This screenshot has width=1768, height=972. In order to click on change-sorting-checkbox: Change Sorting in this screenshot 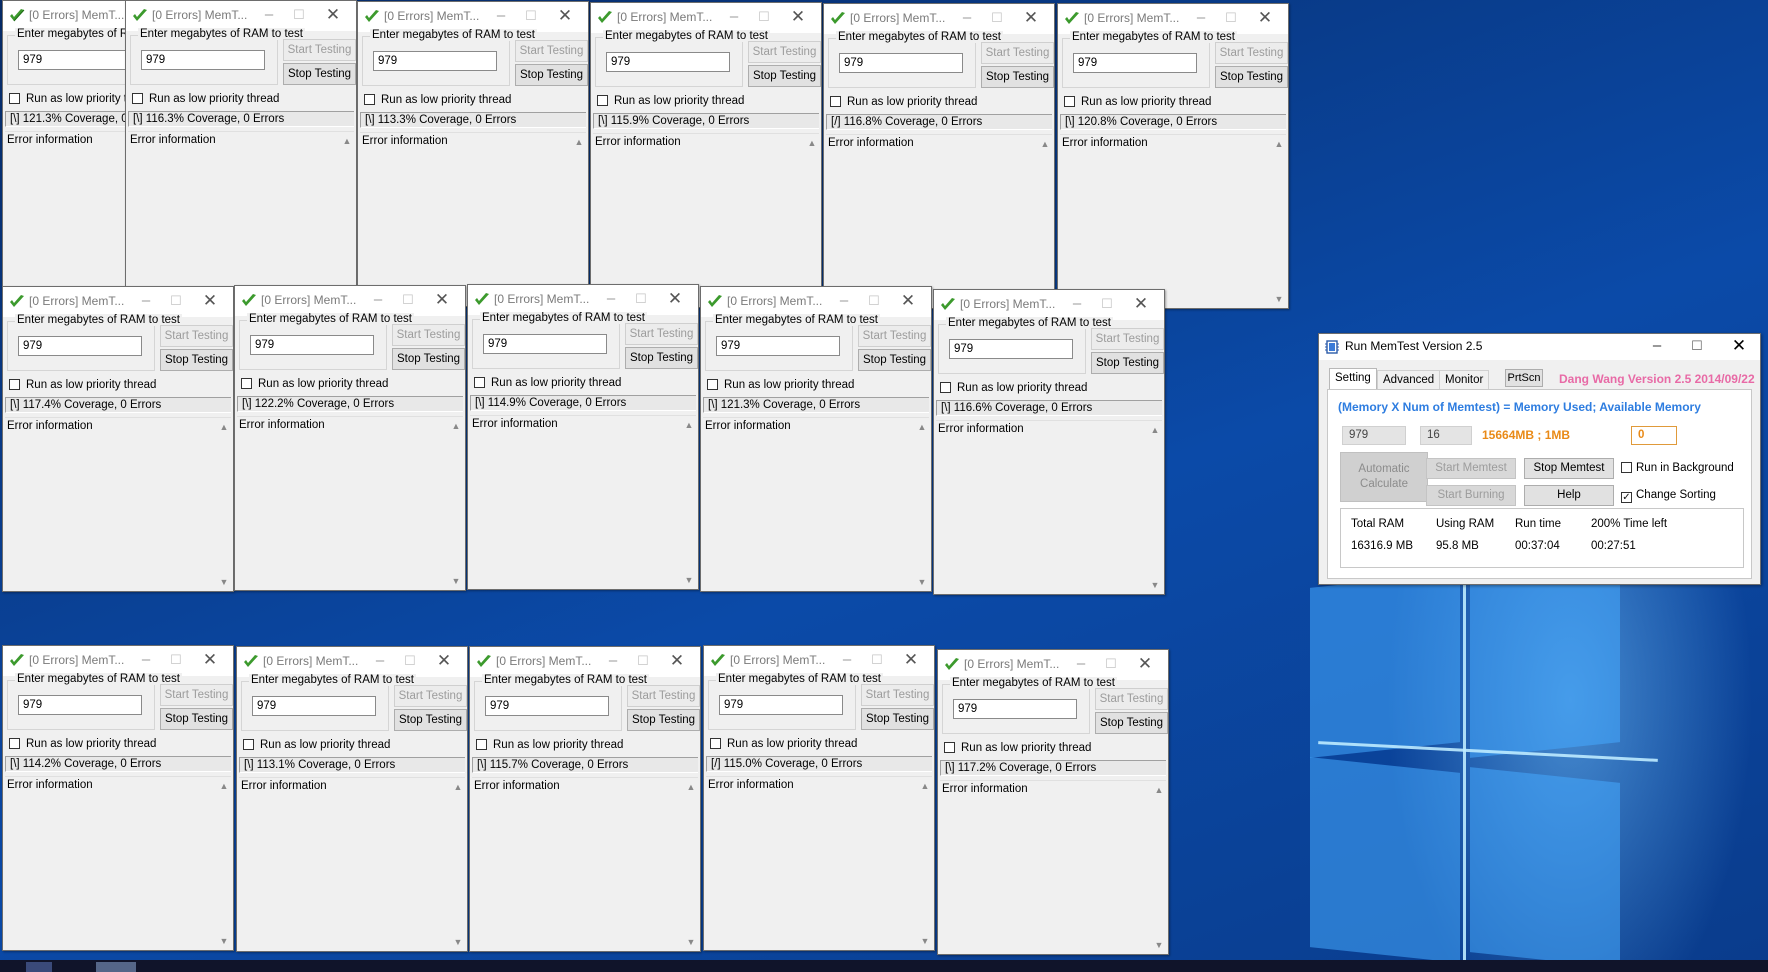, I will do `click(1668, 496)`.